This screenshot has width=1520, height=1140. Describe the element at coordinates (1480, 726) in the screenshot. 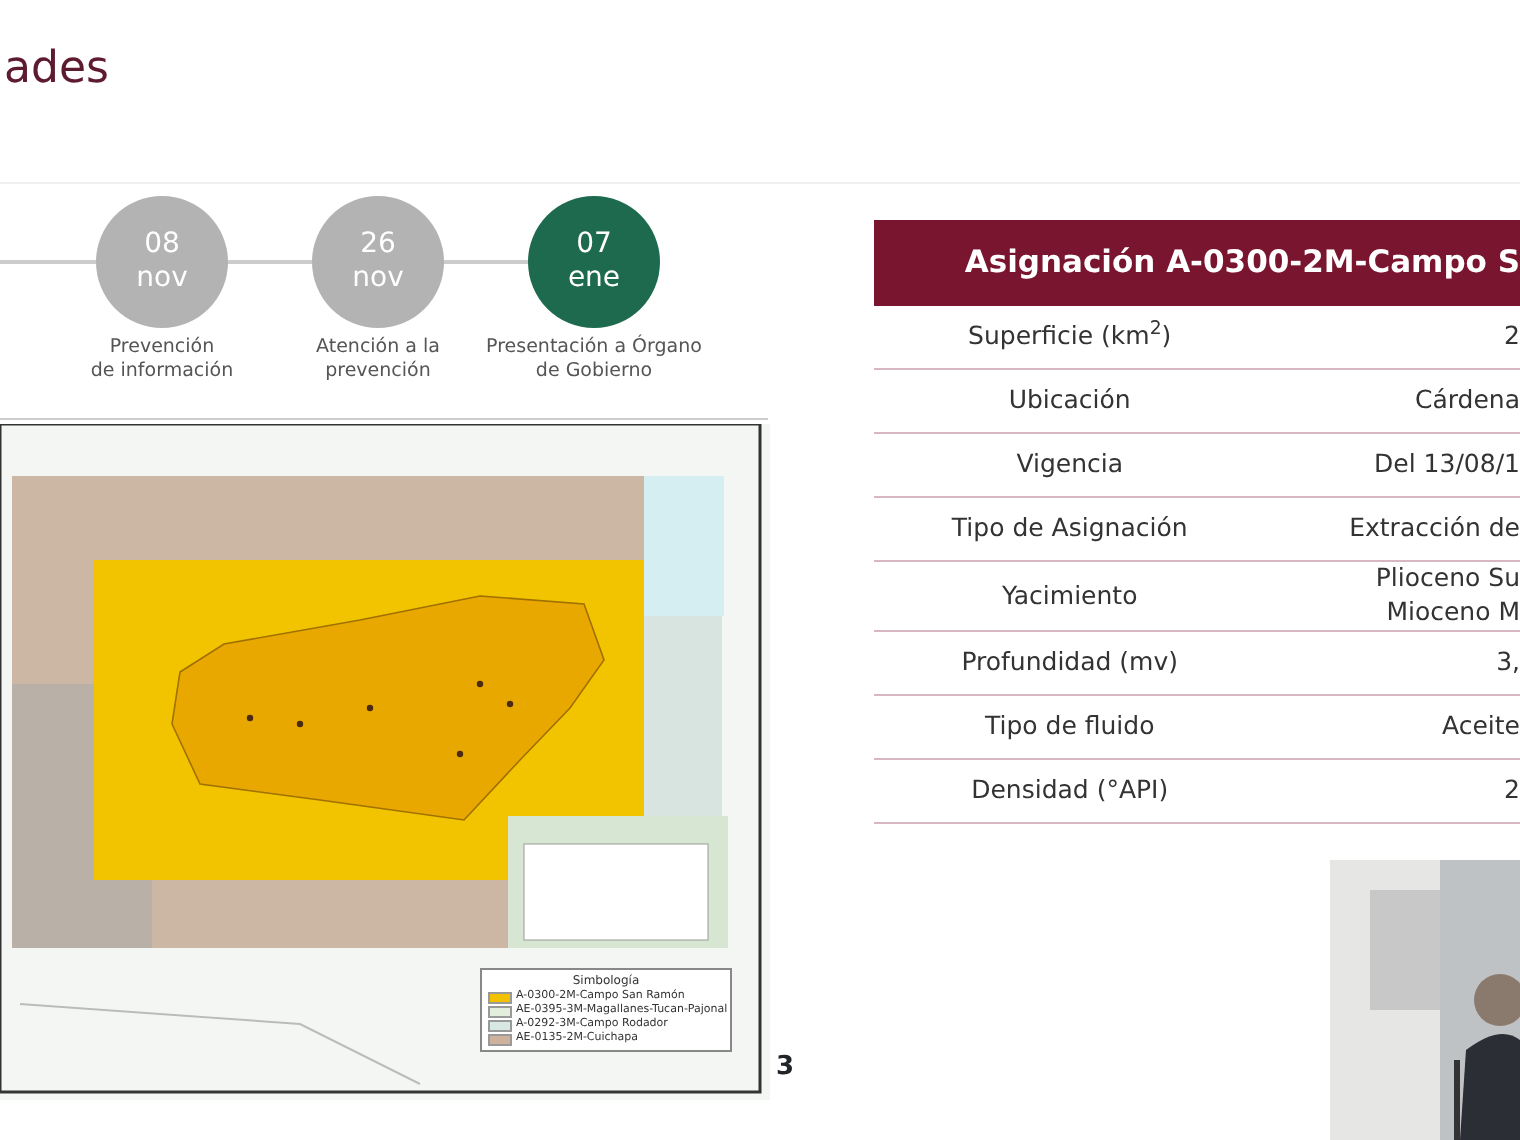

I see `table-cell-text: Aceite` at that location.